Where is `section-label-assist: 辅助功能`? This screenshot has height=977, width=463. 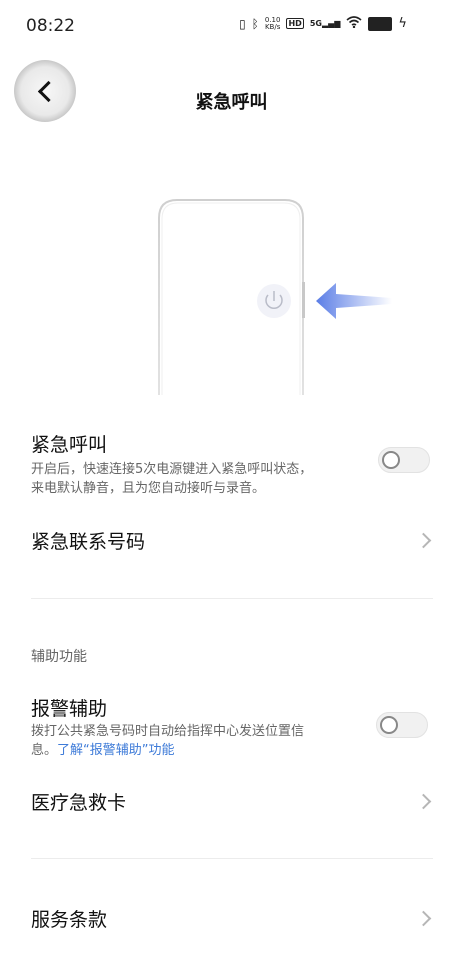 section-label-assist: 辅助功能 is located at coordinates (59, 657).